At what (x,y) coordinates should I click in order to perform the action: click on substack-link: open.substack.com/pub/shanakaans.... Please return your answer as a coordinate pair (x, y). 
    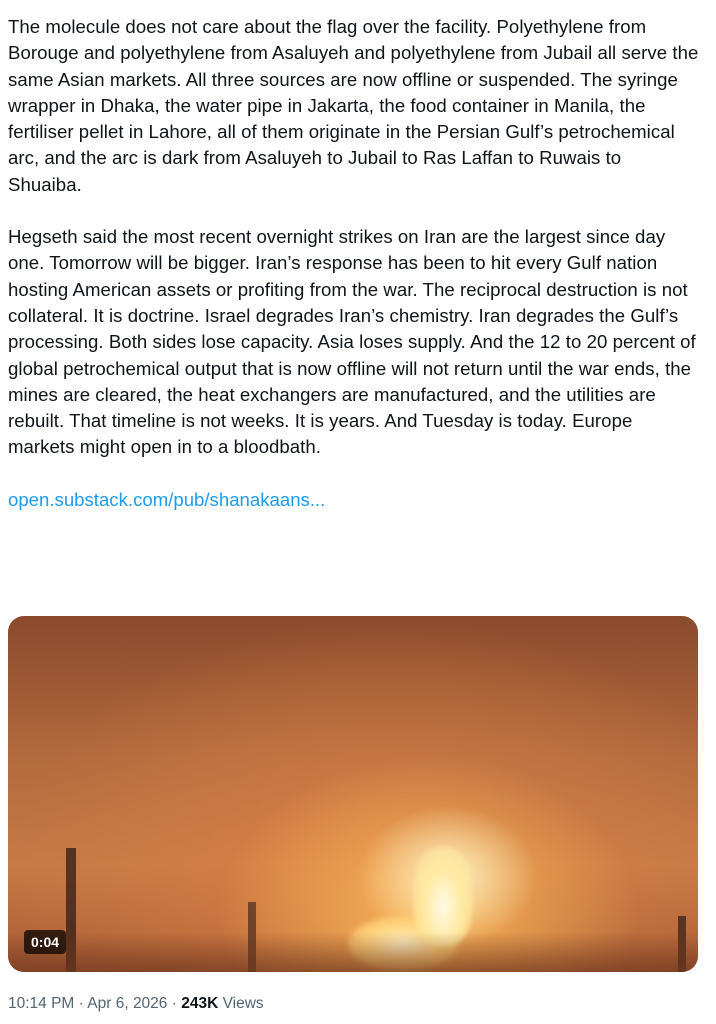
    Looking at the image, I should click on (166, 499).